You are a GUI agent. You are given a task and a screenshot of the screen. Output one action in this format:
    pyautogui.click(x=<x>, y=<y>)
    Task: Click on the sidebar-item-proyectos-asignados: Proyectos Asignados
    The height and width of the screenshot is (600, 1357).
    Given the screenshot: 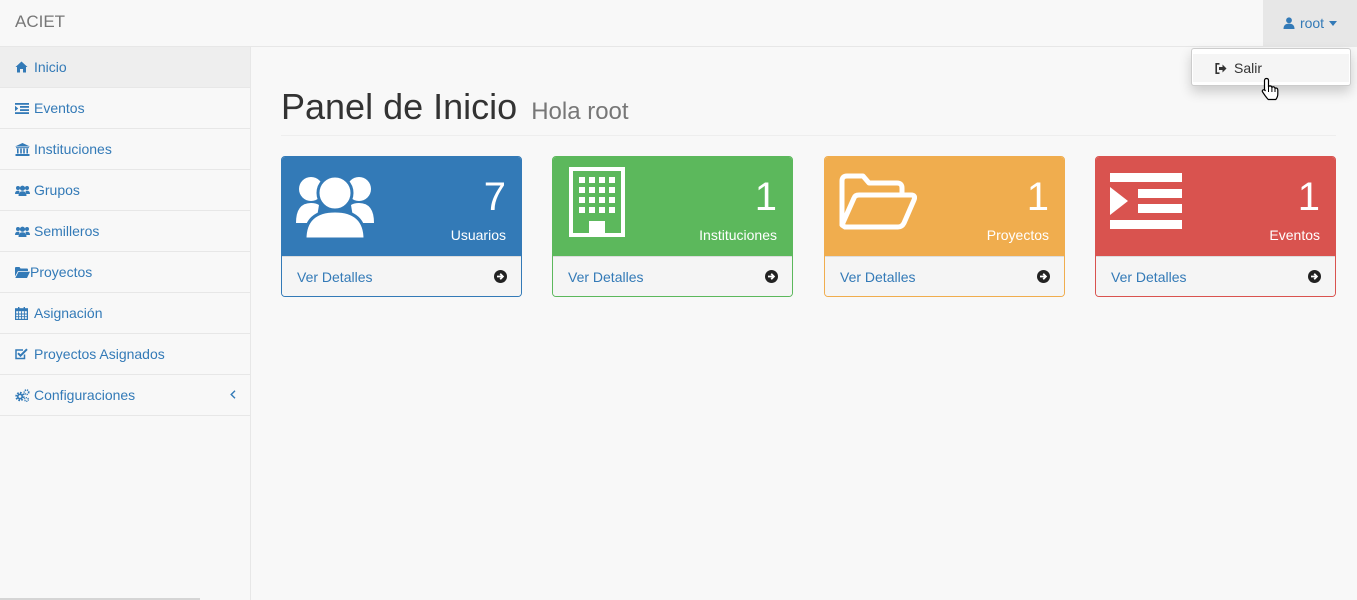 What is the action you would take?
    pyautogui.click(x=125, y=354)
    